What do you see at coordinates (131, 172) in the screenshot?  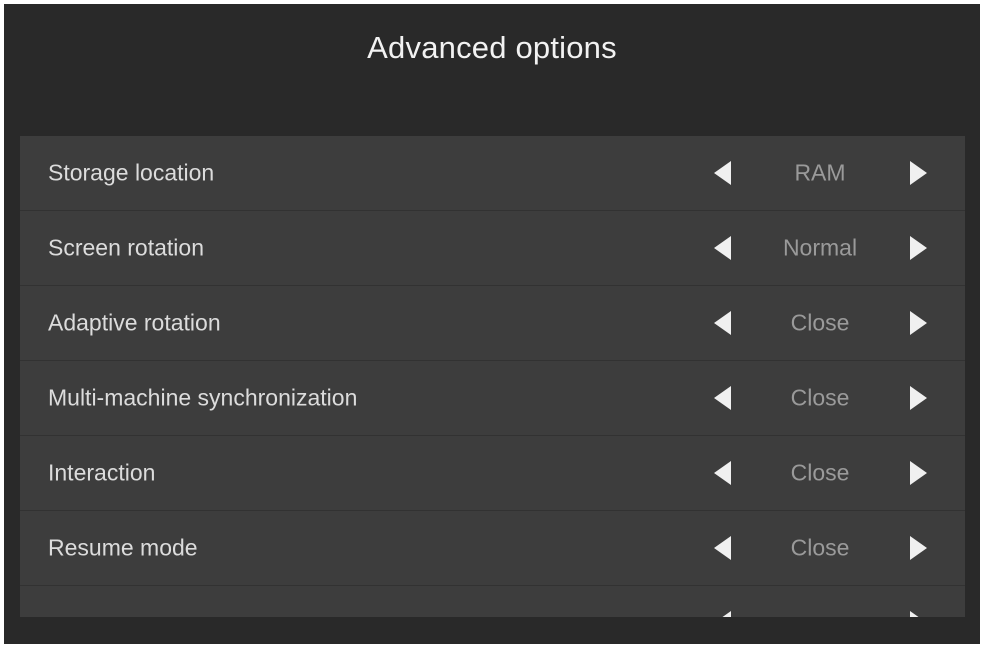 I see `option-label: Storage location` at bounding box center [131, 172].